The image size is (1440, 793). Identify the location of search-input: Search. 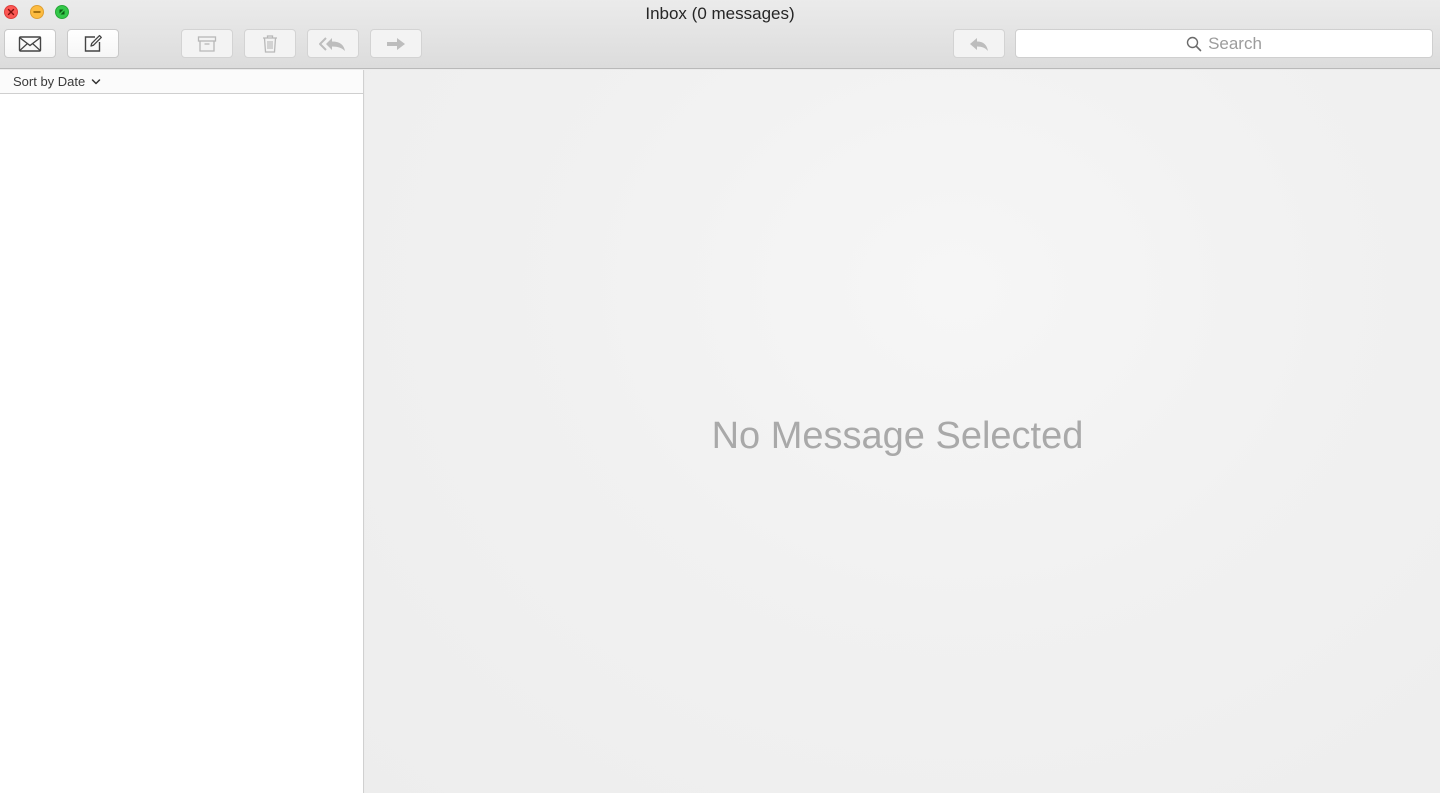
(1224, 43).